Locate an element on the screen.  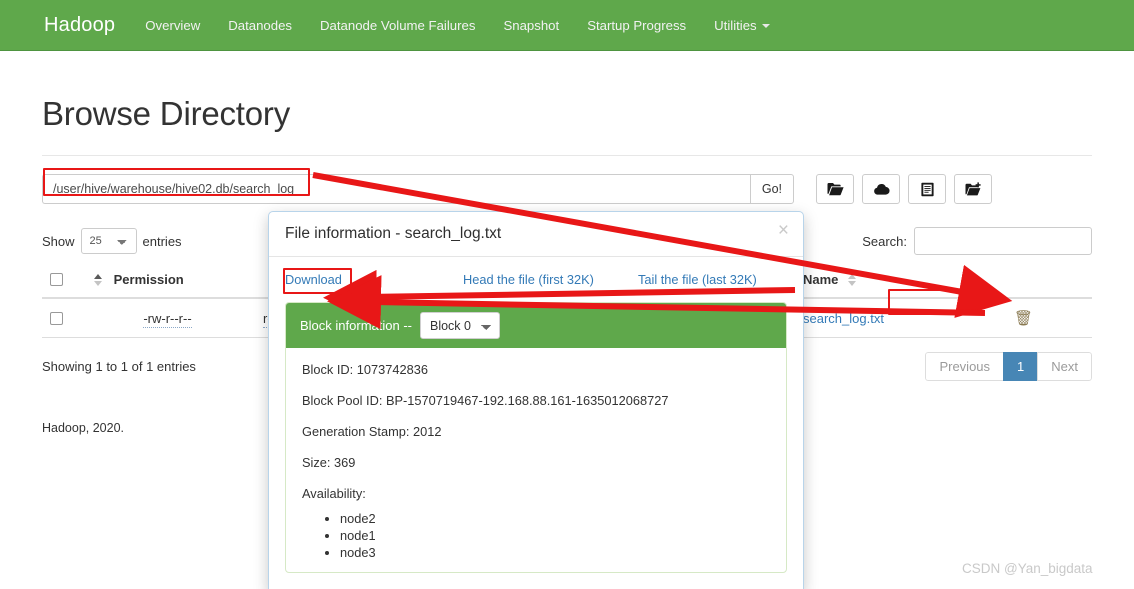
search-control: Search: is located at coordinates (977, 241).